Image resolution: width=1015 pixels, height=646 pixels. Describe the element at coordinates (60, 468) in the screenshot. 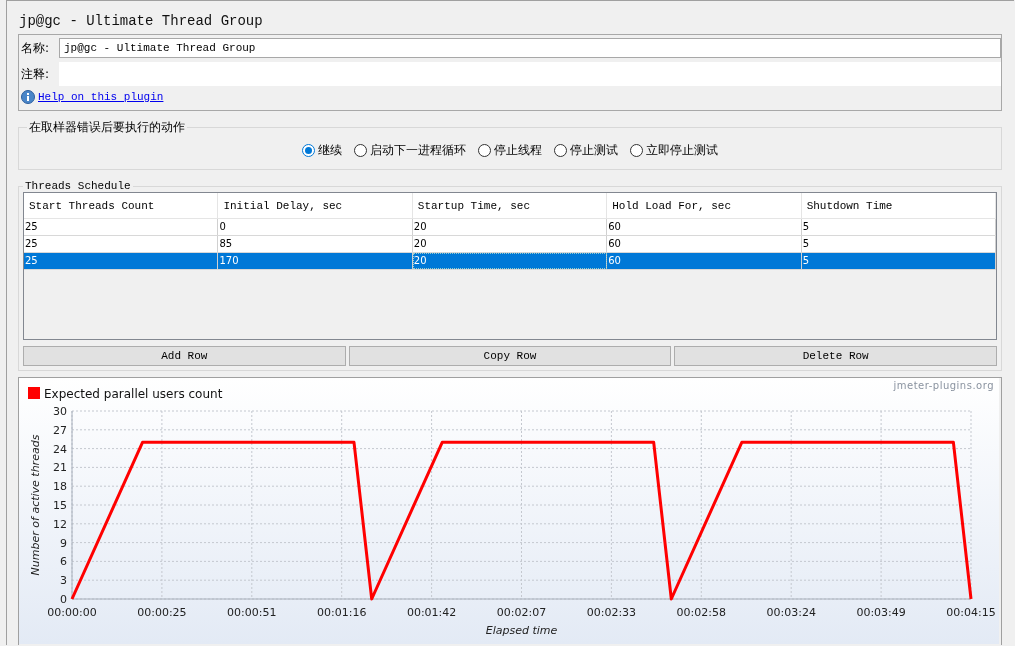

I see `y-tick-label: 21` at that location.